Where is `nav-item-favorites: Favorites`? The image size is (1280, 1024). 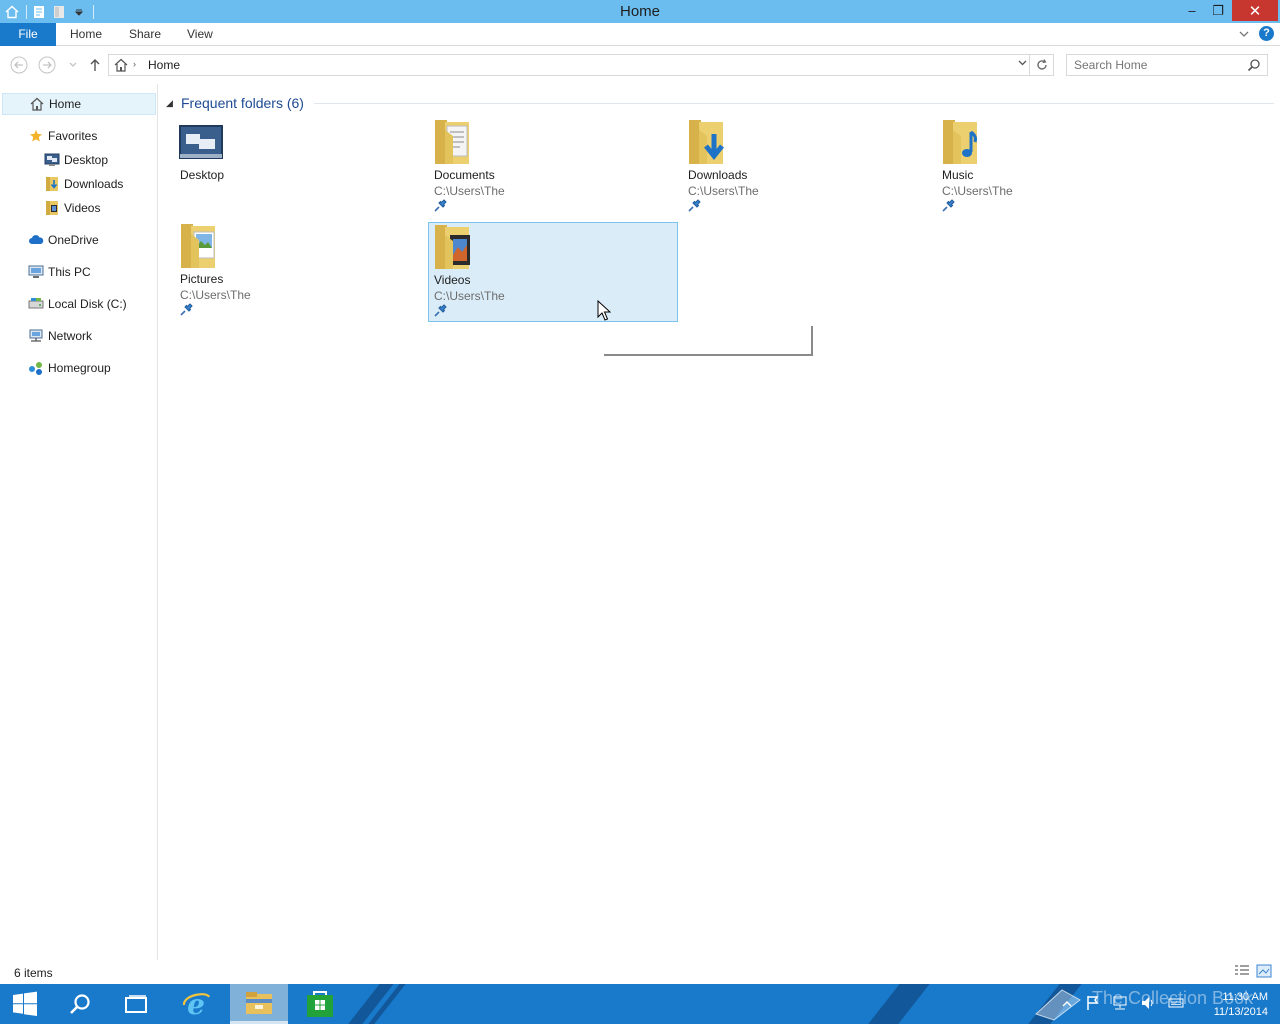
nav-item-favorites: Favorites is located at coordinates (62, 136).